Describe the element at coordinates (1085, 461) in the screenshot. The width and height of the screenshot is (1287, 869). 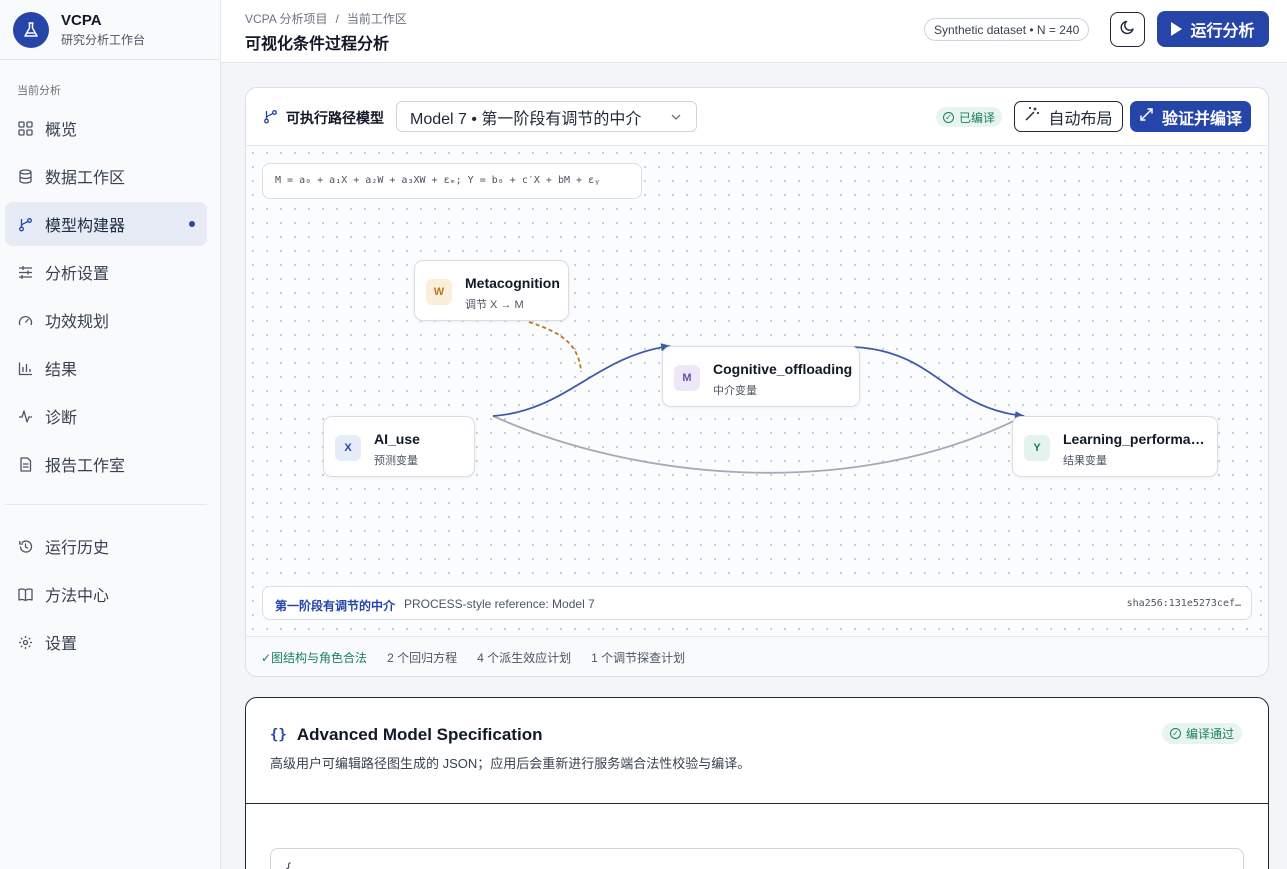
I see `node-role-label: 结果变量` at that location.